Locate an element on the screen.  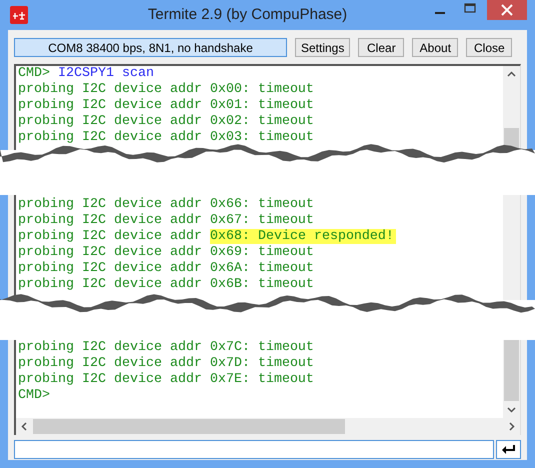
terminal-line: probing I2C device addr 0x68: Device responded! is located at coordinates (207, 237).